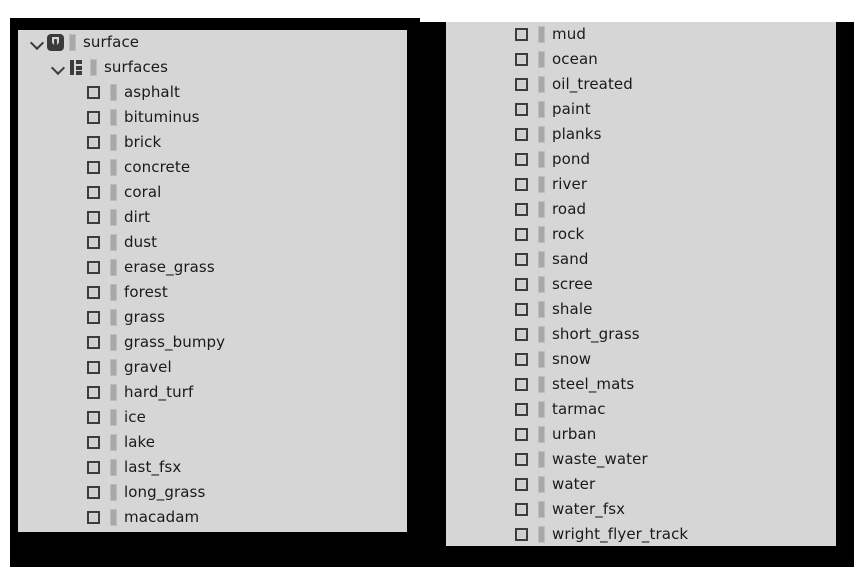 The height and width of the screenshot is (567, 854). What do you see at coordinates (141, 242) in the screenshot?
I see `tree-item-label: dust` at bounding box center [141, 242].